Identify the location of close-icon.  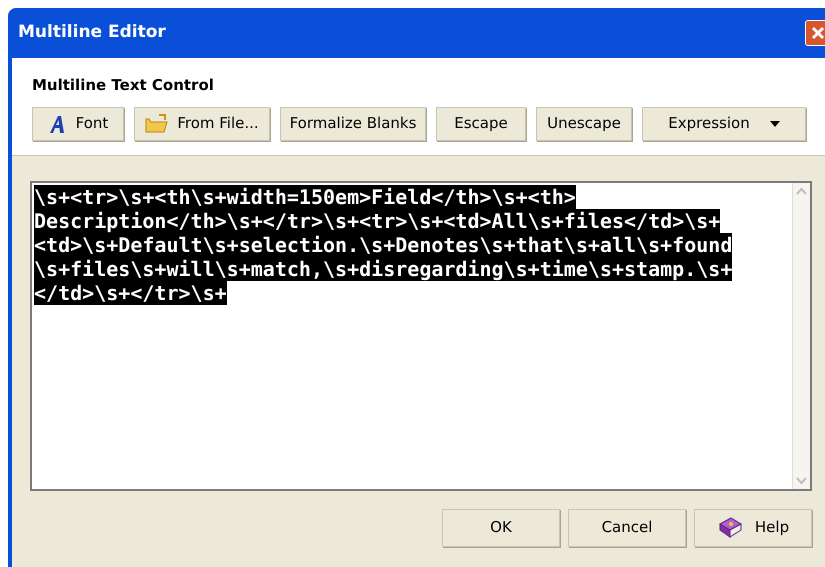
(818, 33).